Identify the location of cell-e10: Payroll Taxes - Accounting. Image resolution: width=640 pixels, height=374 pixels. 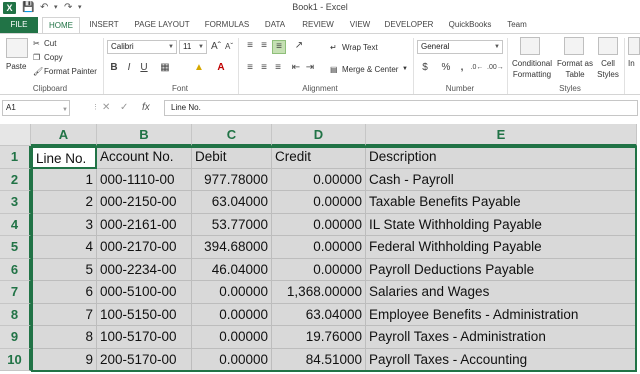
(501, 359).